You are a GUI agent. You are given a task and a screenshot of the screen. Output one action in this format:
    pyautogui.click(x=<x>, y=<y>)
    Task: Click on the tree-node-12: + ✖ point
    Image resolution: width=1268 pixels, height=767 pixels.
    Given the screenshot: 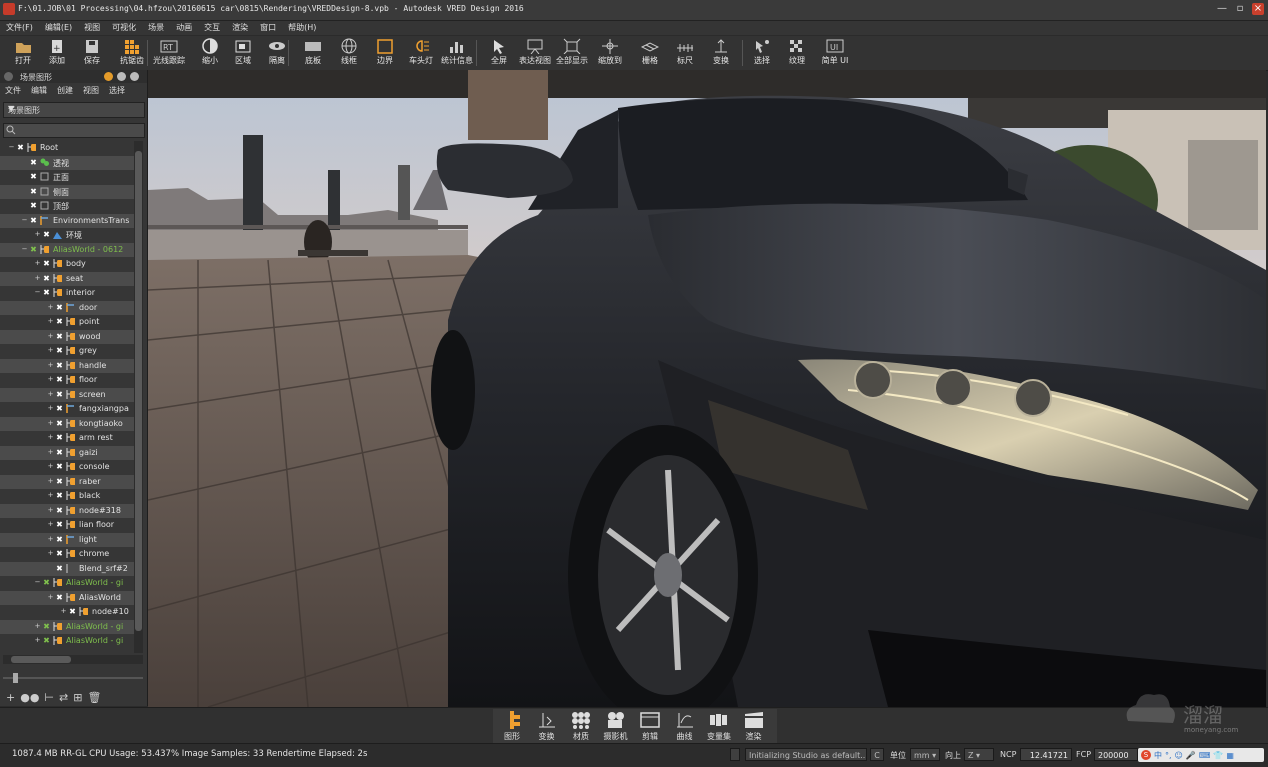 What is the action you would take?
    pyautogui.click(x=67, y=322)
    